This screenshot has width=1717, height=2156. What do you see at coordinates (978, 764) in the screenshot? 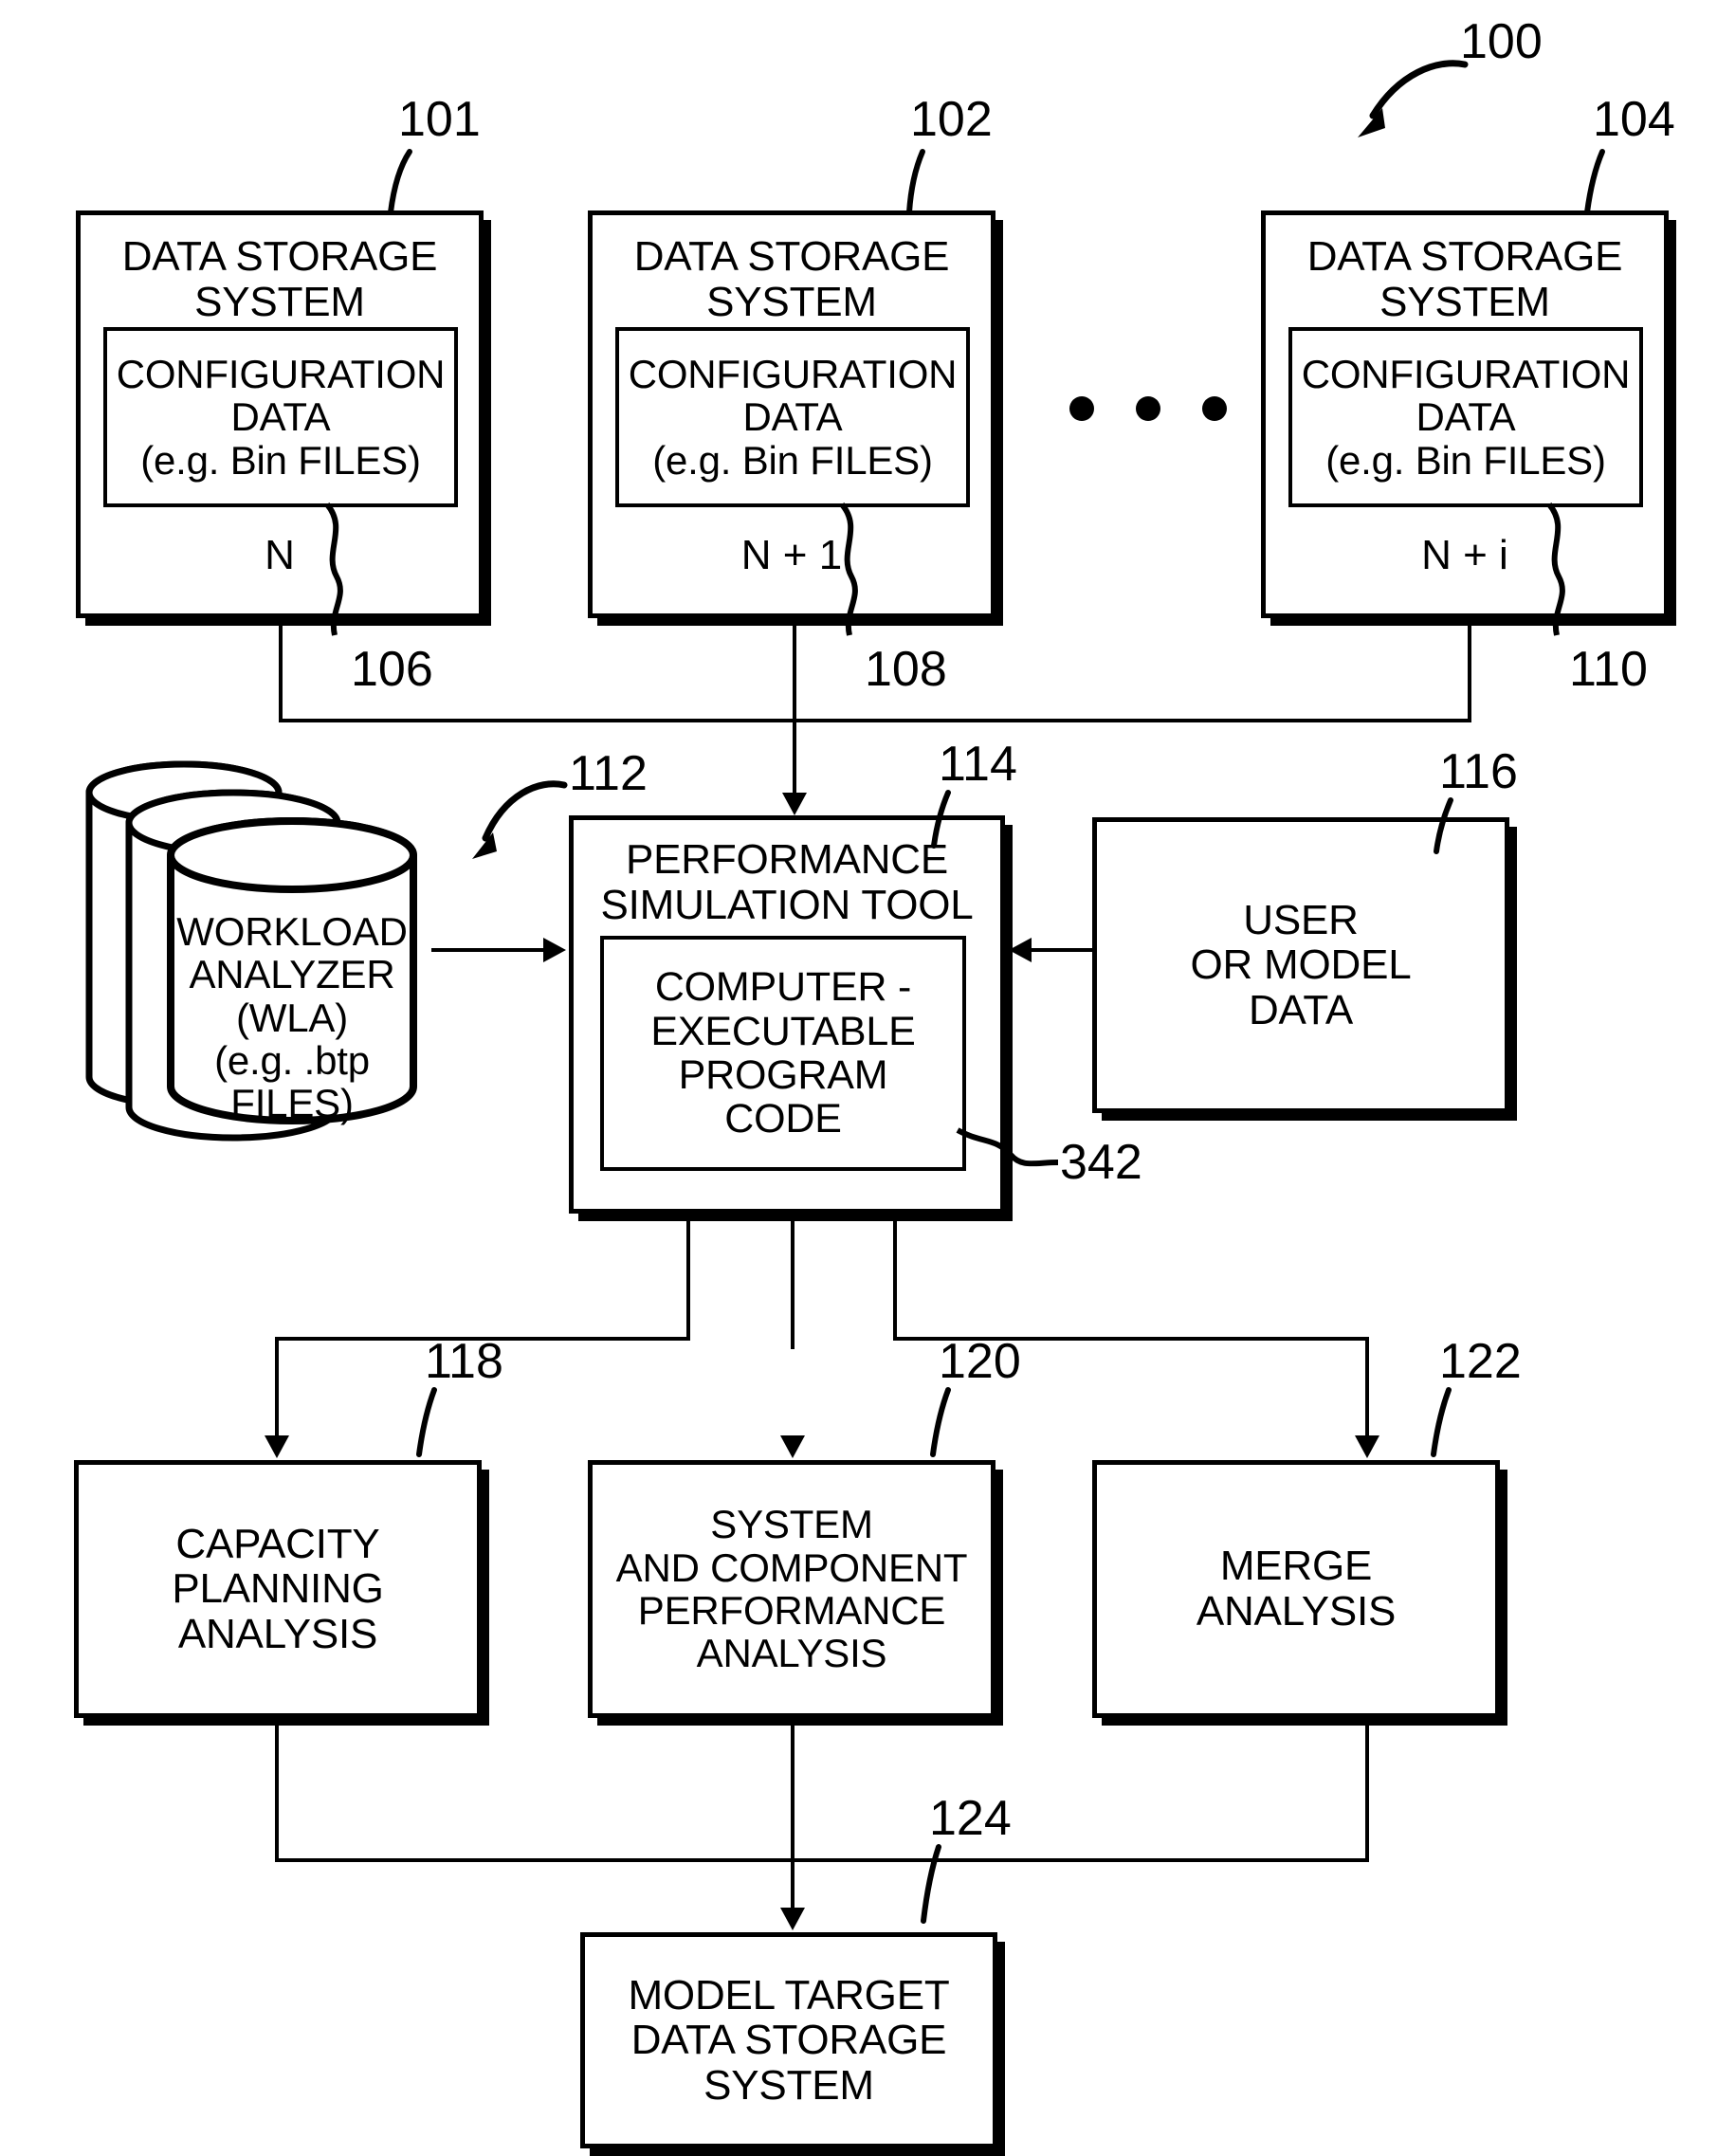
I see `ref-numeral-114: 114` at bounding box center [978, 764].